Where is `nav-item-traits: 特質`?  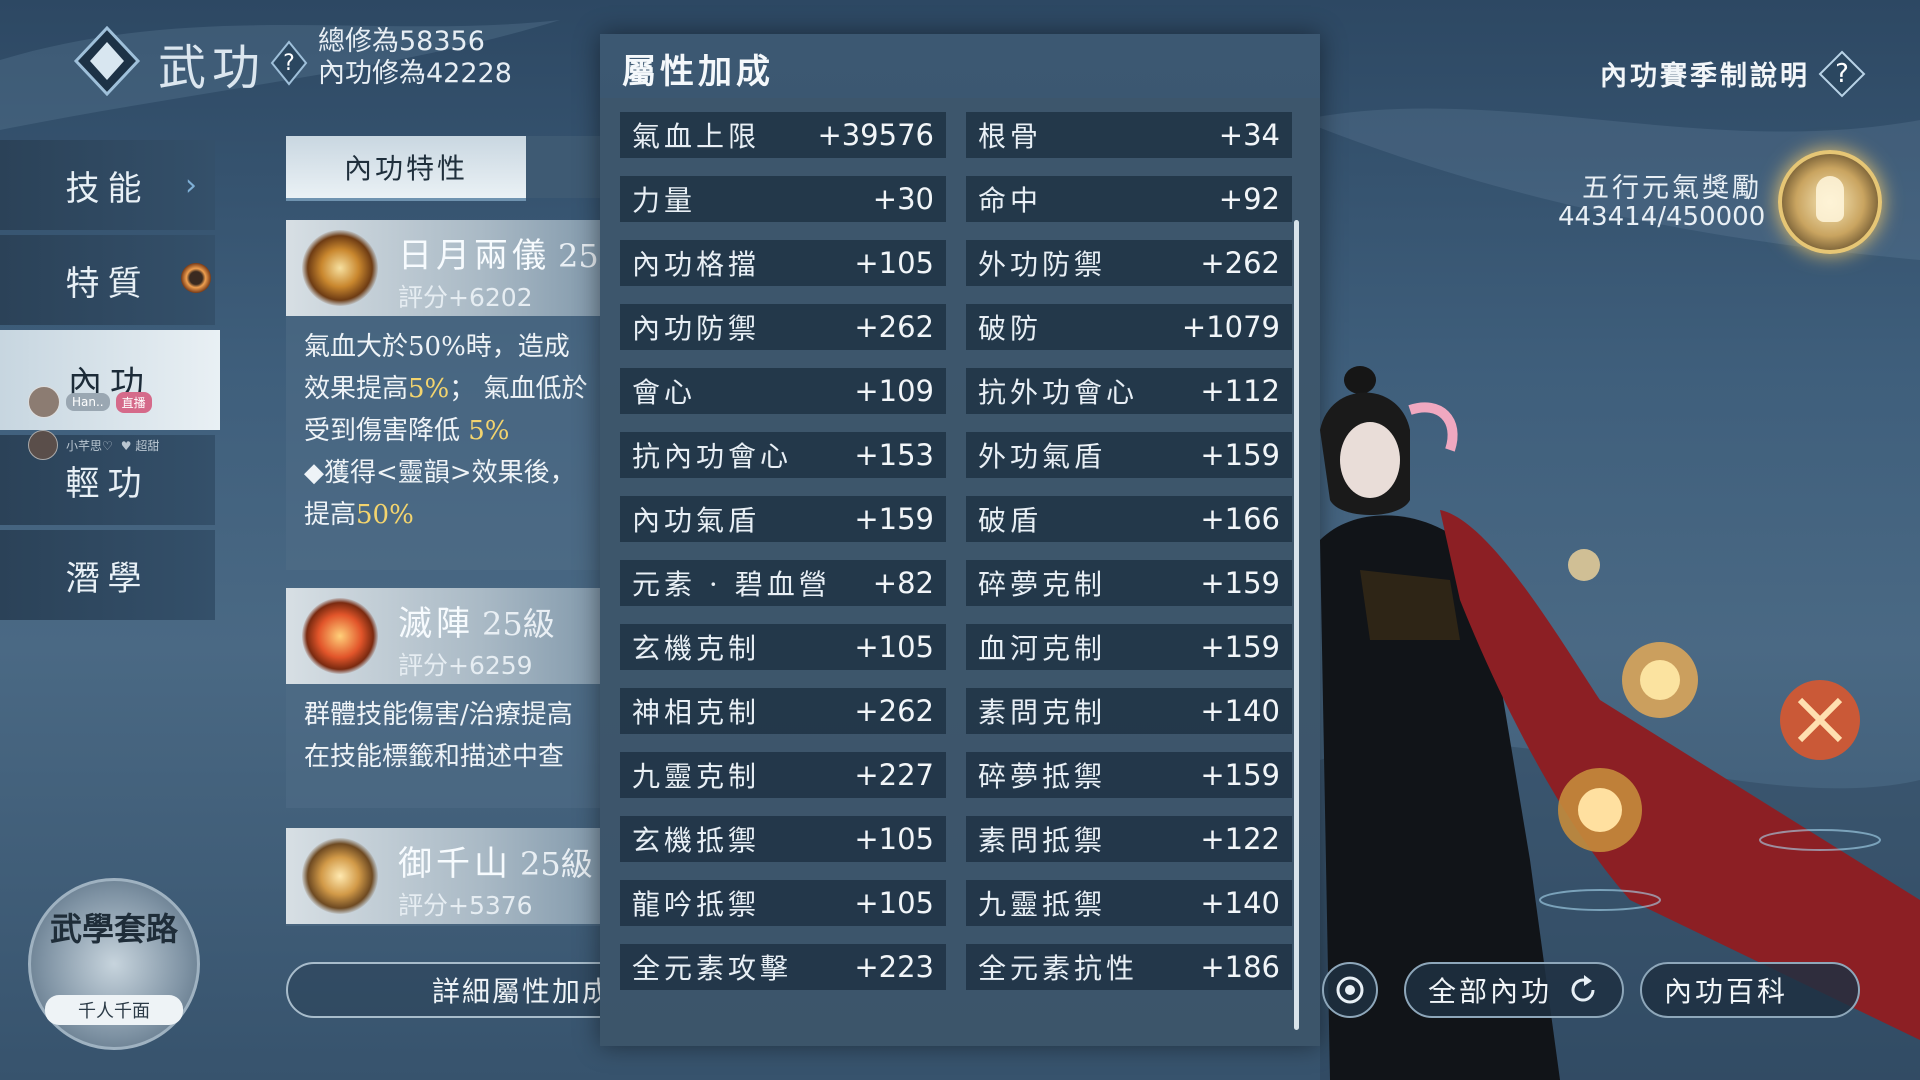 nav-item-traits: 特質 is located at coordinates (107, 280).